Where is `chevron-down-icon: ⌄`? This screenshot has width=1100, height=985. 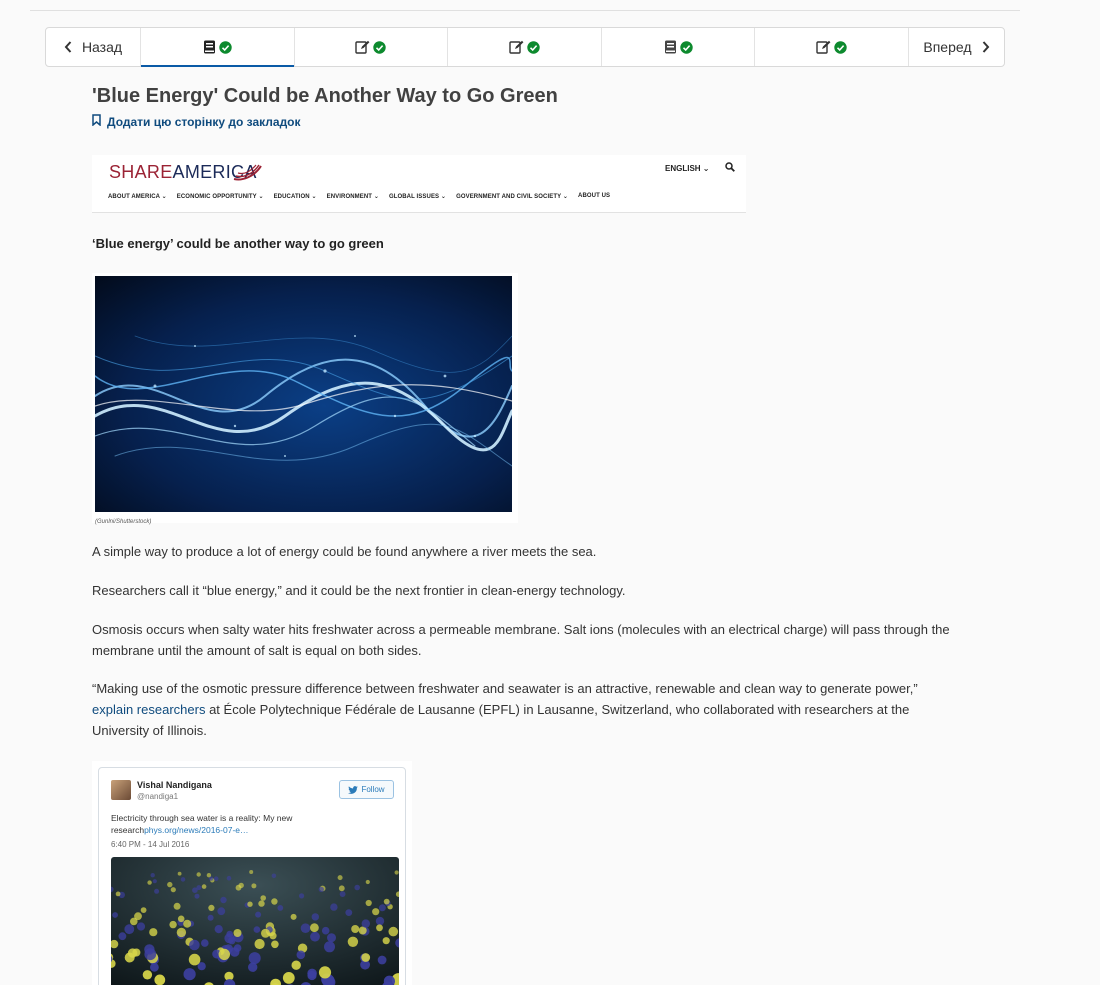 chevron-down-icon: ⌄ is located at coordinates (706, 168).